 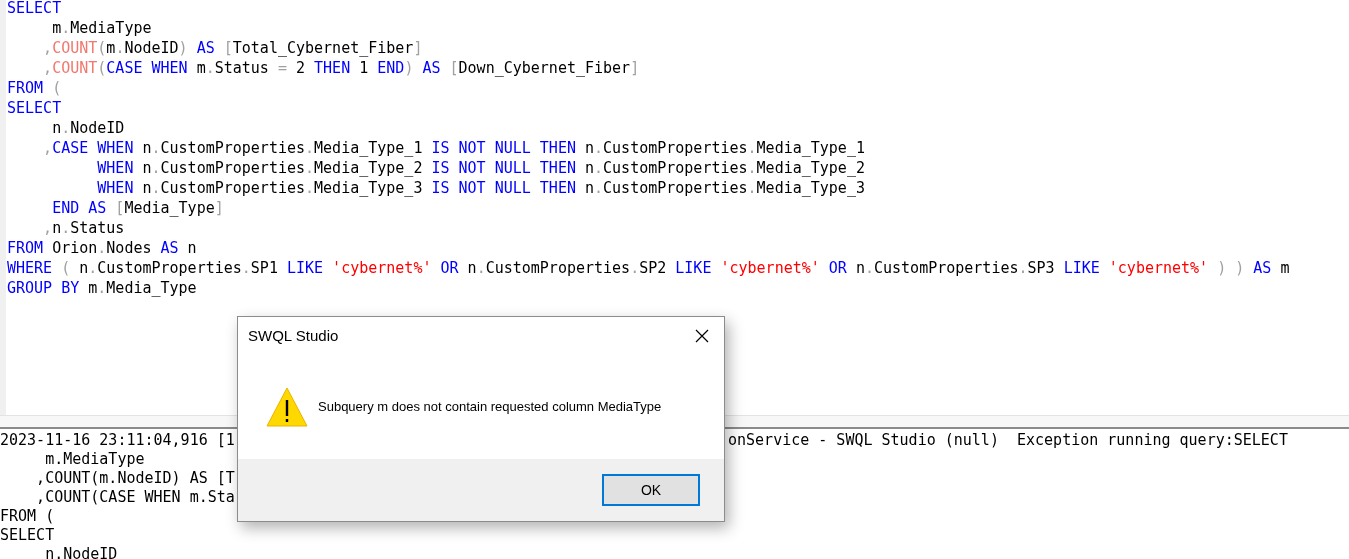 What do you see at coordinates (341, 68) in the screenshot?
I see `code-line: ,COUNT(CASE WHEN m.Status = 2 THEN 1 END) AS [Down_Cybernet_Fiber]` at bounding box center [341, 68].